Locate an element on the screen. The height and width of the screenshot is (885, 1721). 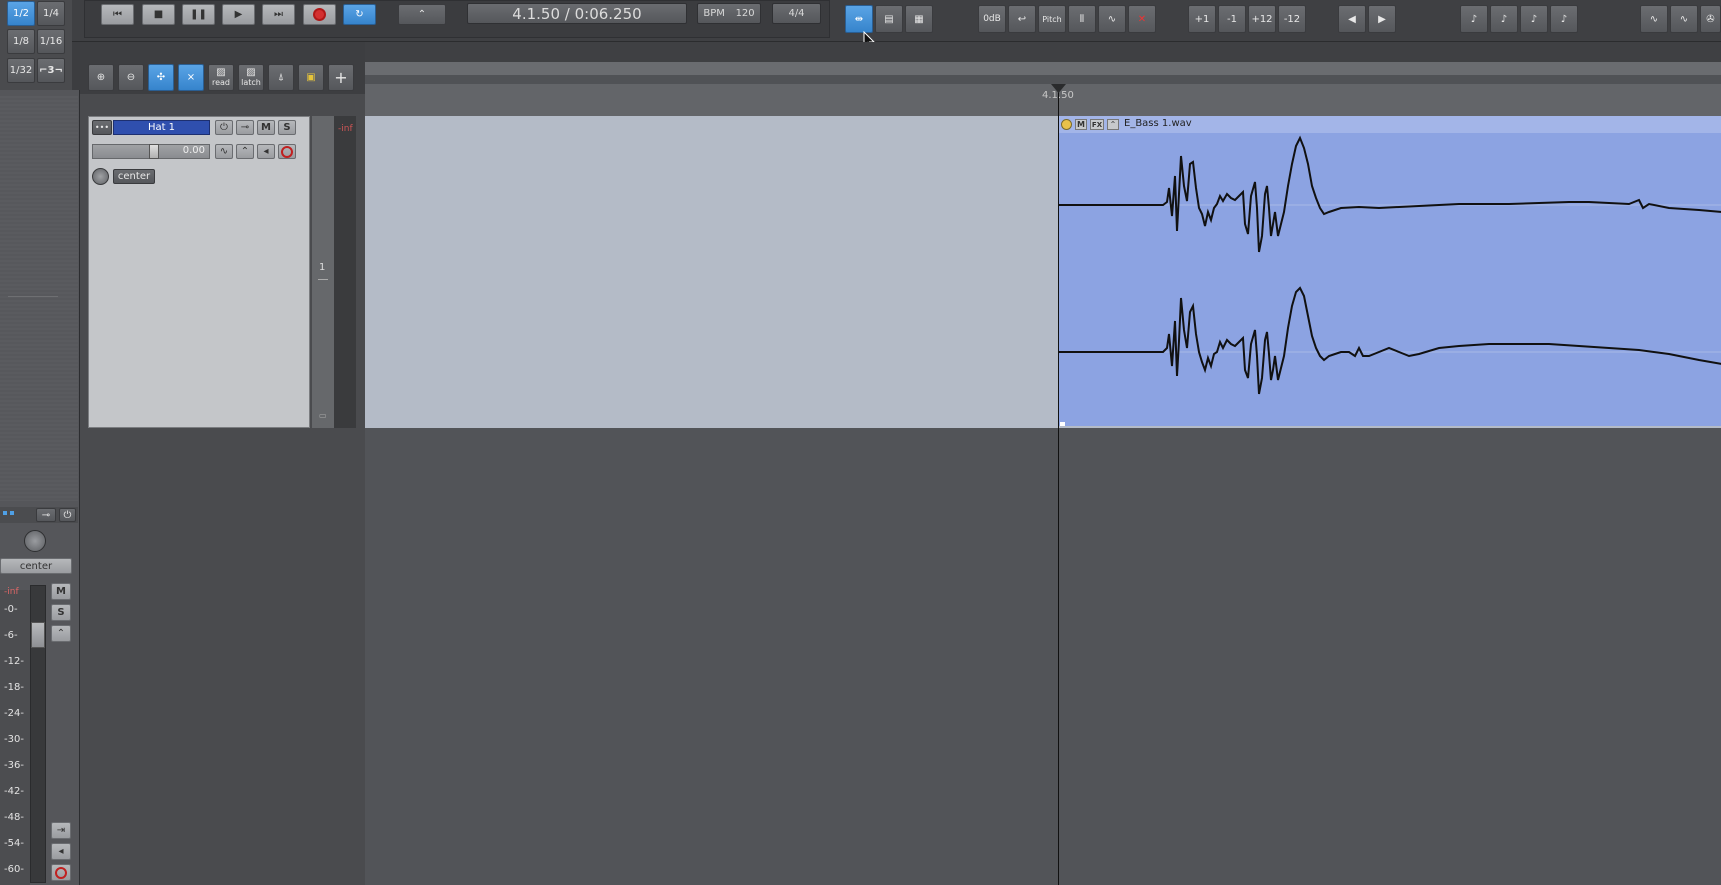
track-solo-button: S is located at coordinates (287, 127).